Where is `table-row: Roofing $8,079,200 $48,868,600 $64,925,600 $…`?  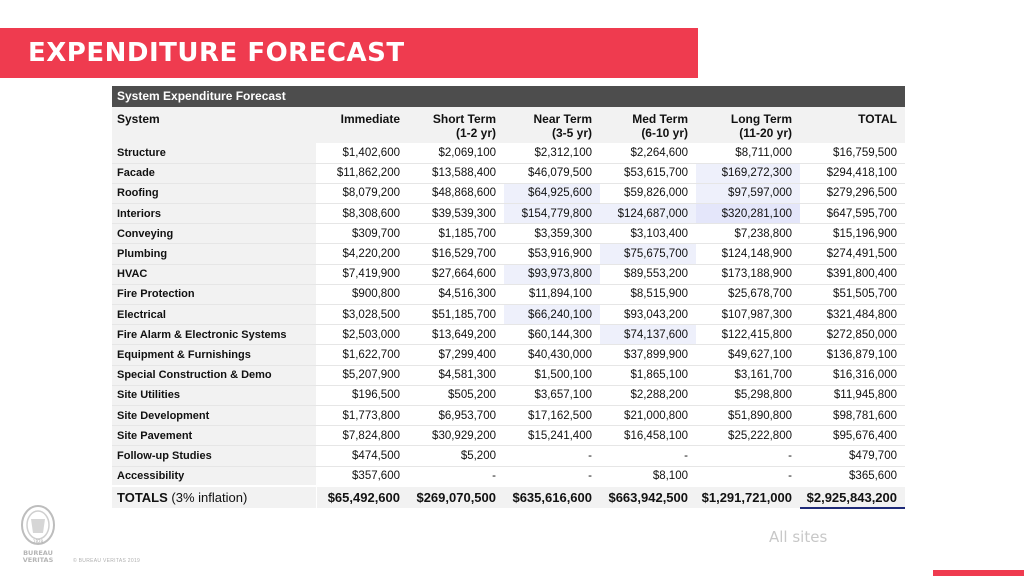
table-row: Roofing $8,079,200 $48,868,600 $64,925,600 $… is located at coordinates (508, 194).